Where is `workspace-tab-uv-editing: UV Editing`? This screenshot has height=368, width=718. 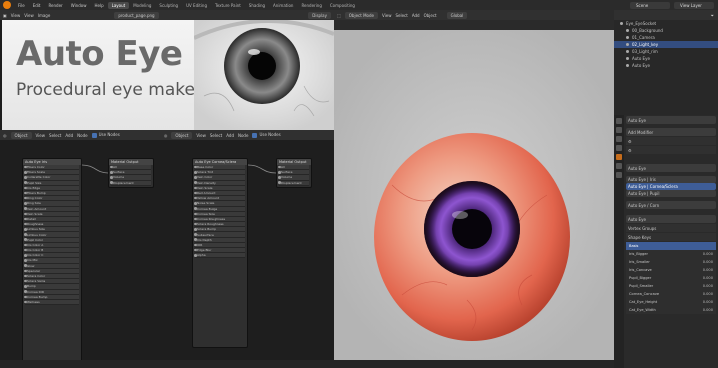 workspace-tab-uv-editing: UV Editing is located at coordinates (196, 5).